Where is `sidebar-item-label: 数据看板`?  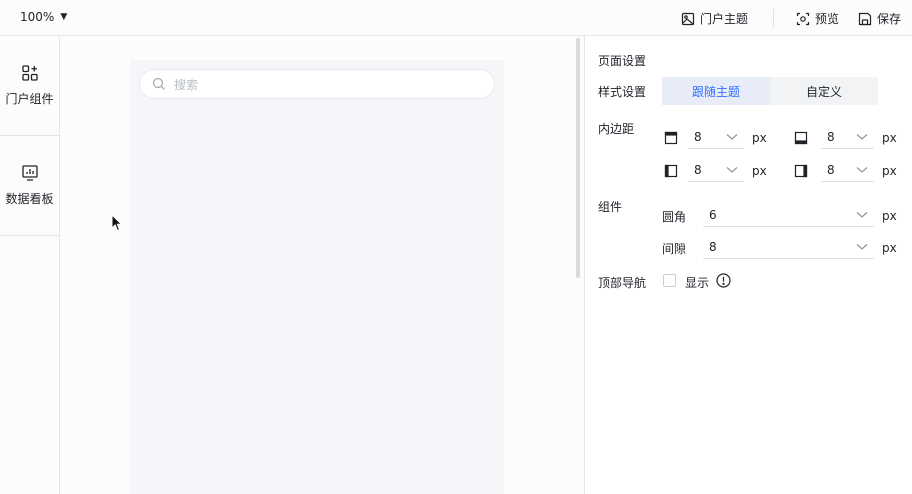 sidebar-item-label: 数据看板 is located at coordinates (29, 199).